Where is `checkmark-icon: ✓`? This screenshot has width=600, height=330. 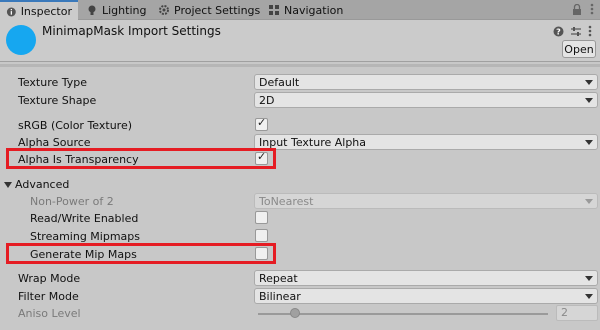
checkmark-icon: ✓ is located at coordinates (262, 122).